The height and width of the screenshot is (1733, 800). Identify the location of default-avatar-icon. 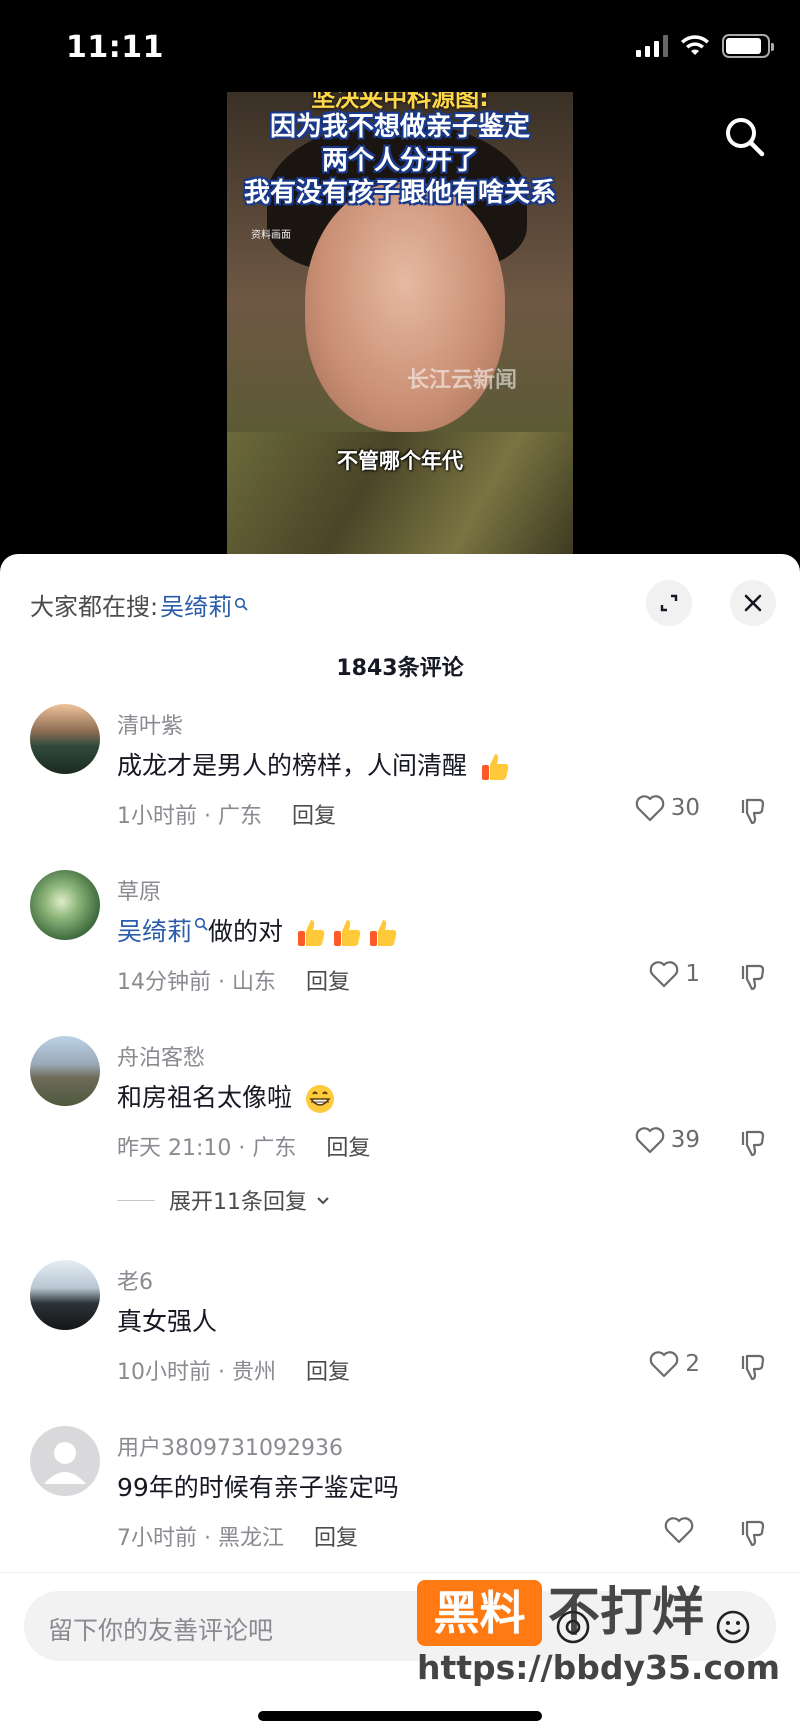
(65, 1463).